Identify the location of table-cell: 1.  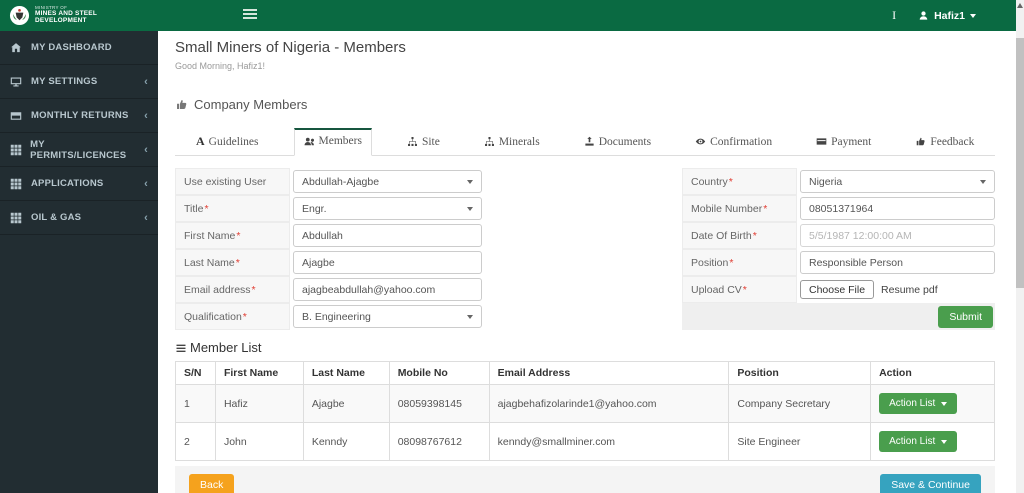
(195, 403).